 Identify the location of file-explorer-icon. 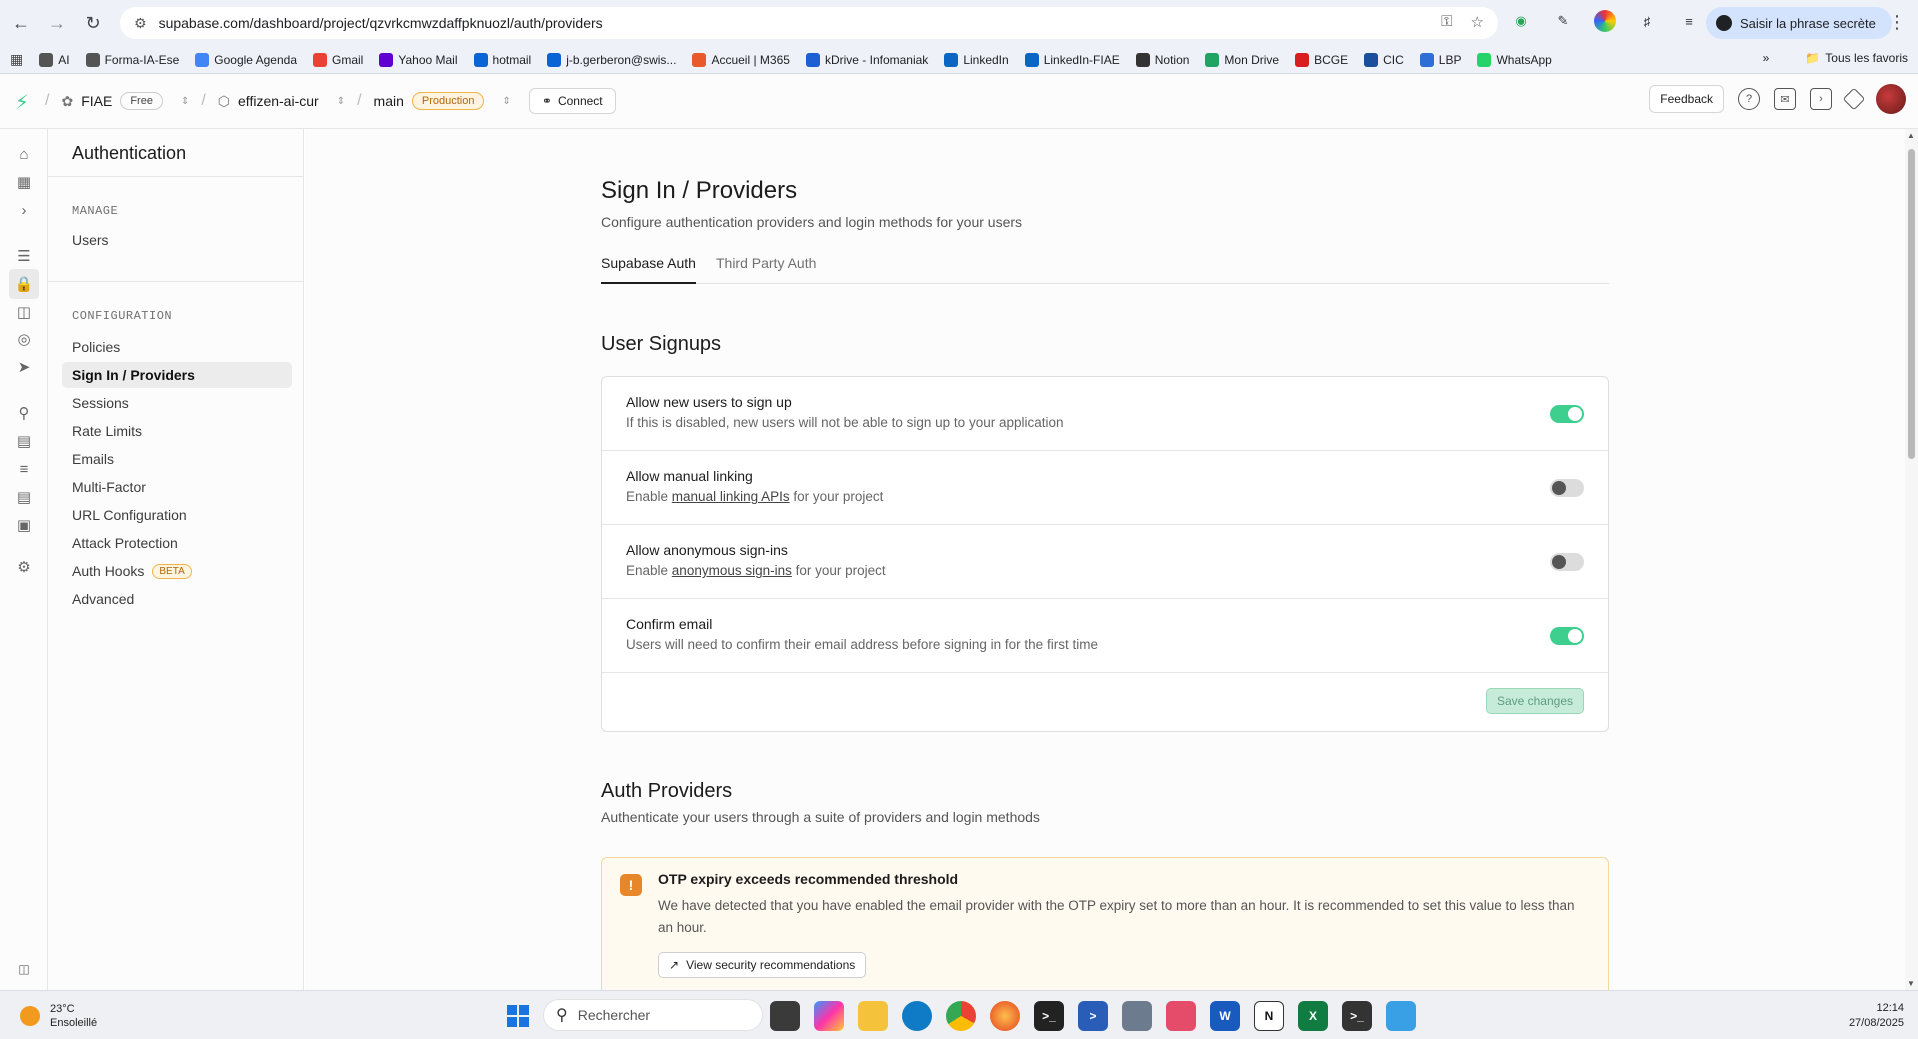
(873, 1016).